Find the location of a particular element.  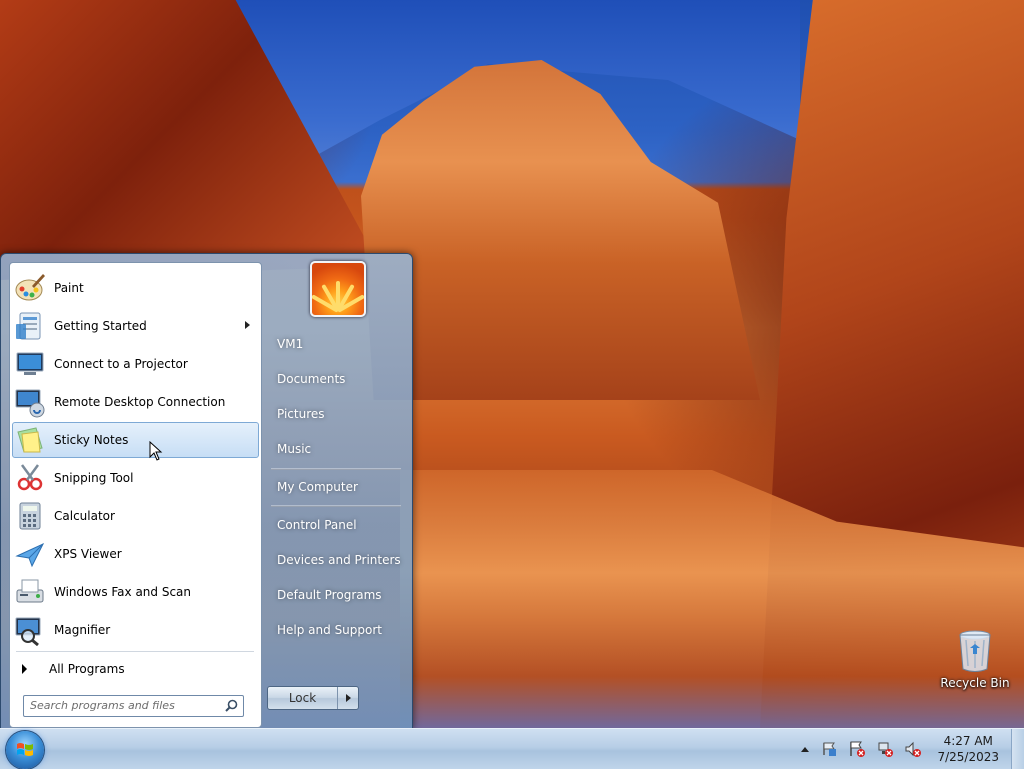

mouse-cursor-icon is located at coordinates (156, 451).